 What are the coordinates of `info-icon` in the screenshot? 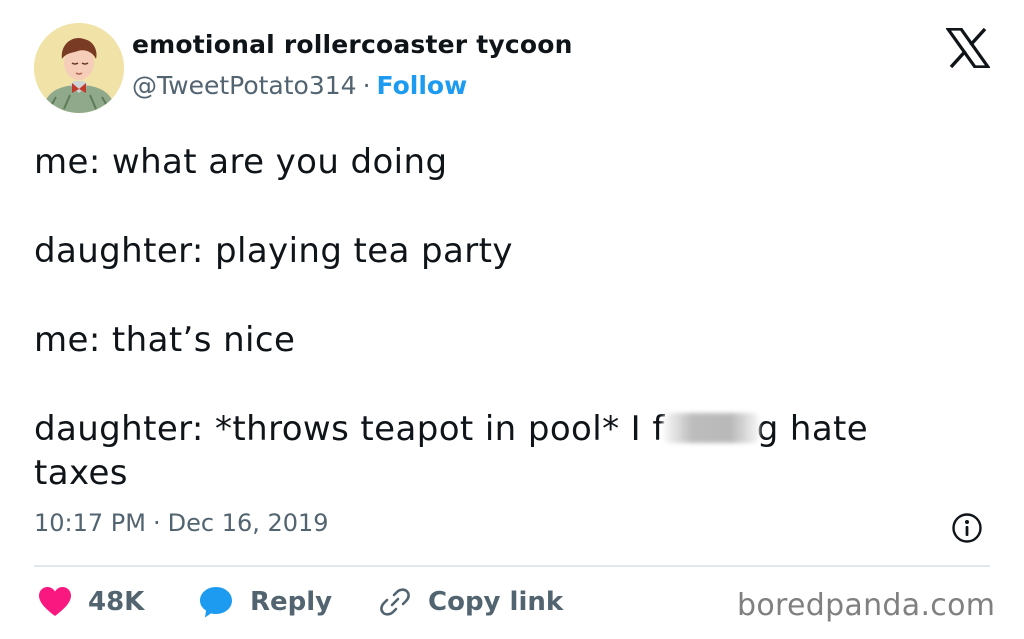 It's located at (967, 528).